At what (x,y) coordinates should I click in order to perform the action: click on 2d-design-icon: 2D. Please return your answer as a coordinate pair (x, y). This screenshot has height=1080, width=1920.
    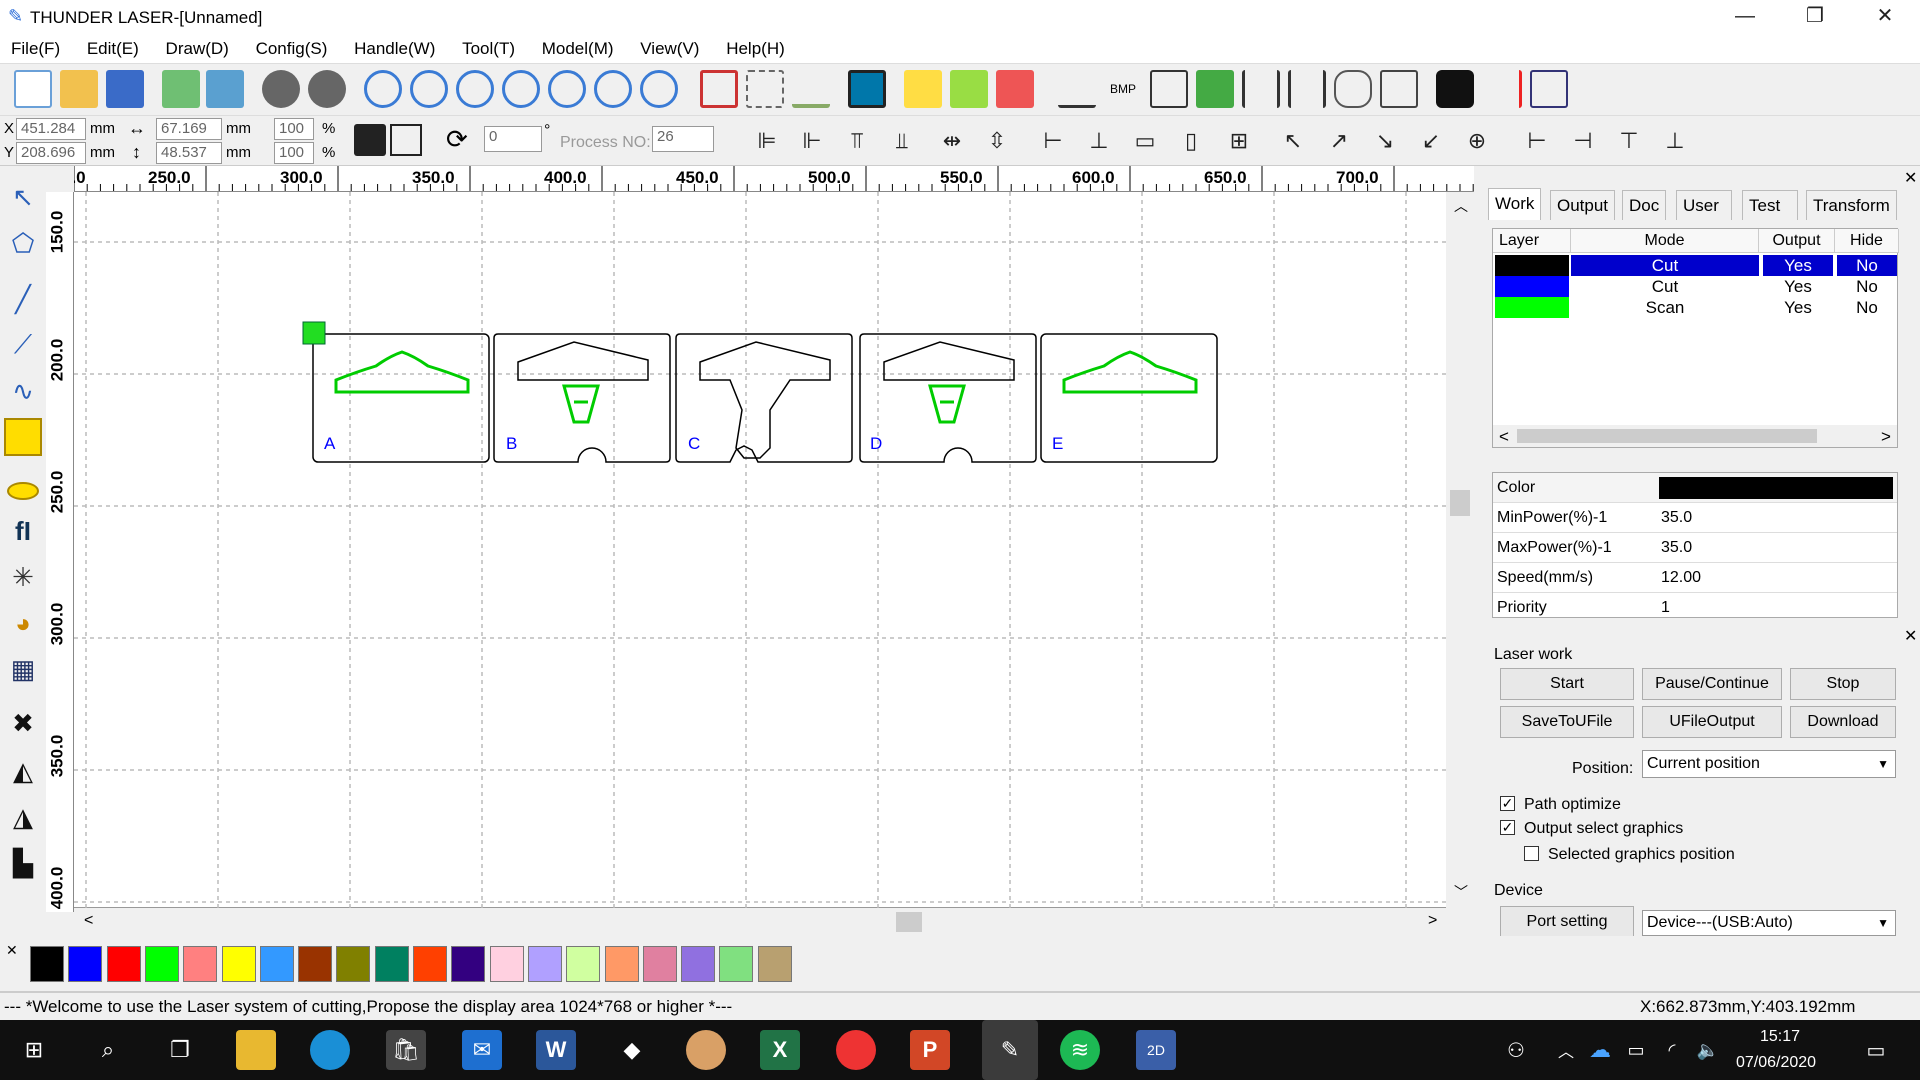
    Looking at the image, I should click on (1156, 1050).